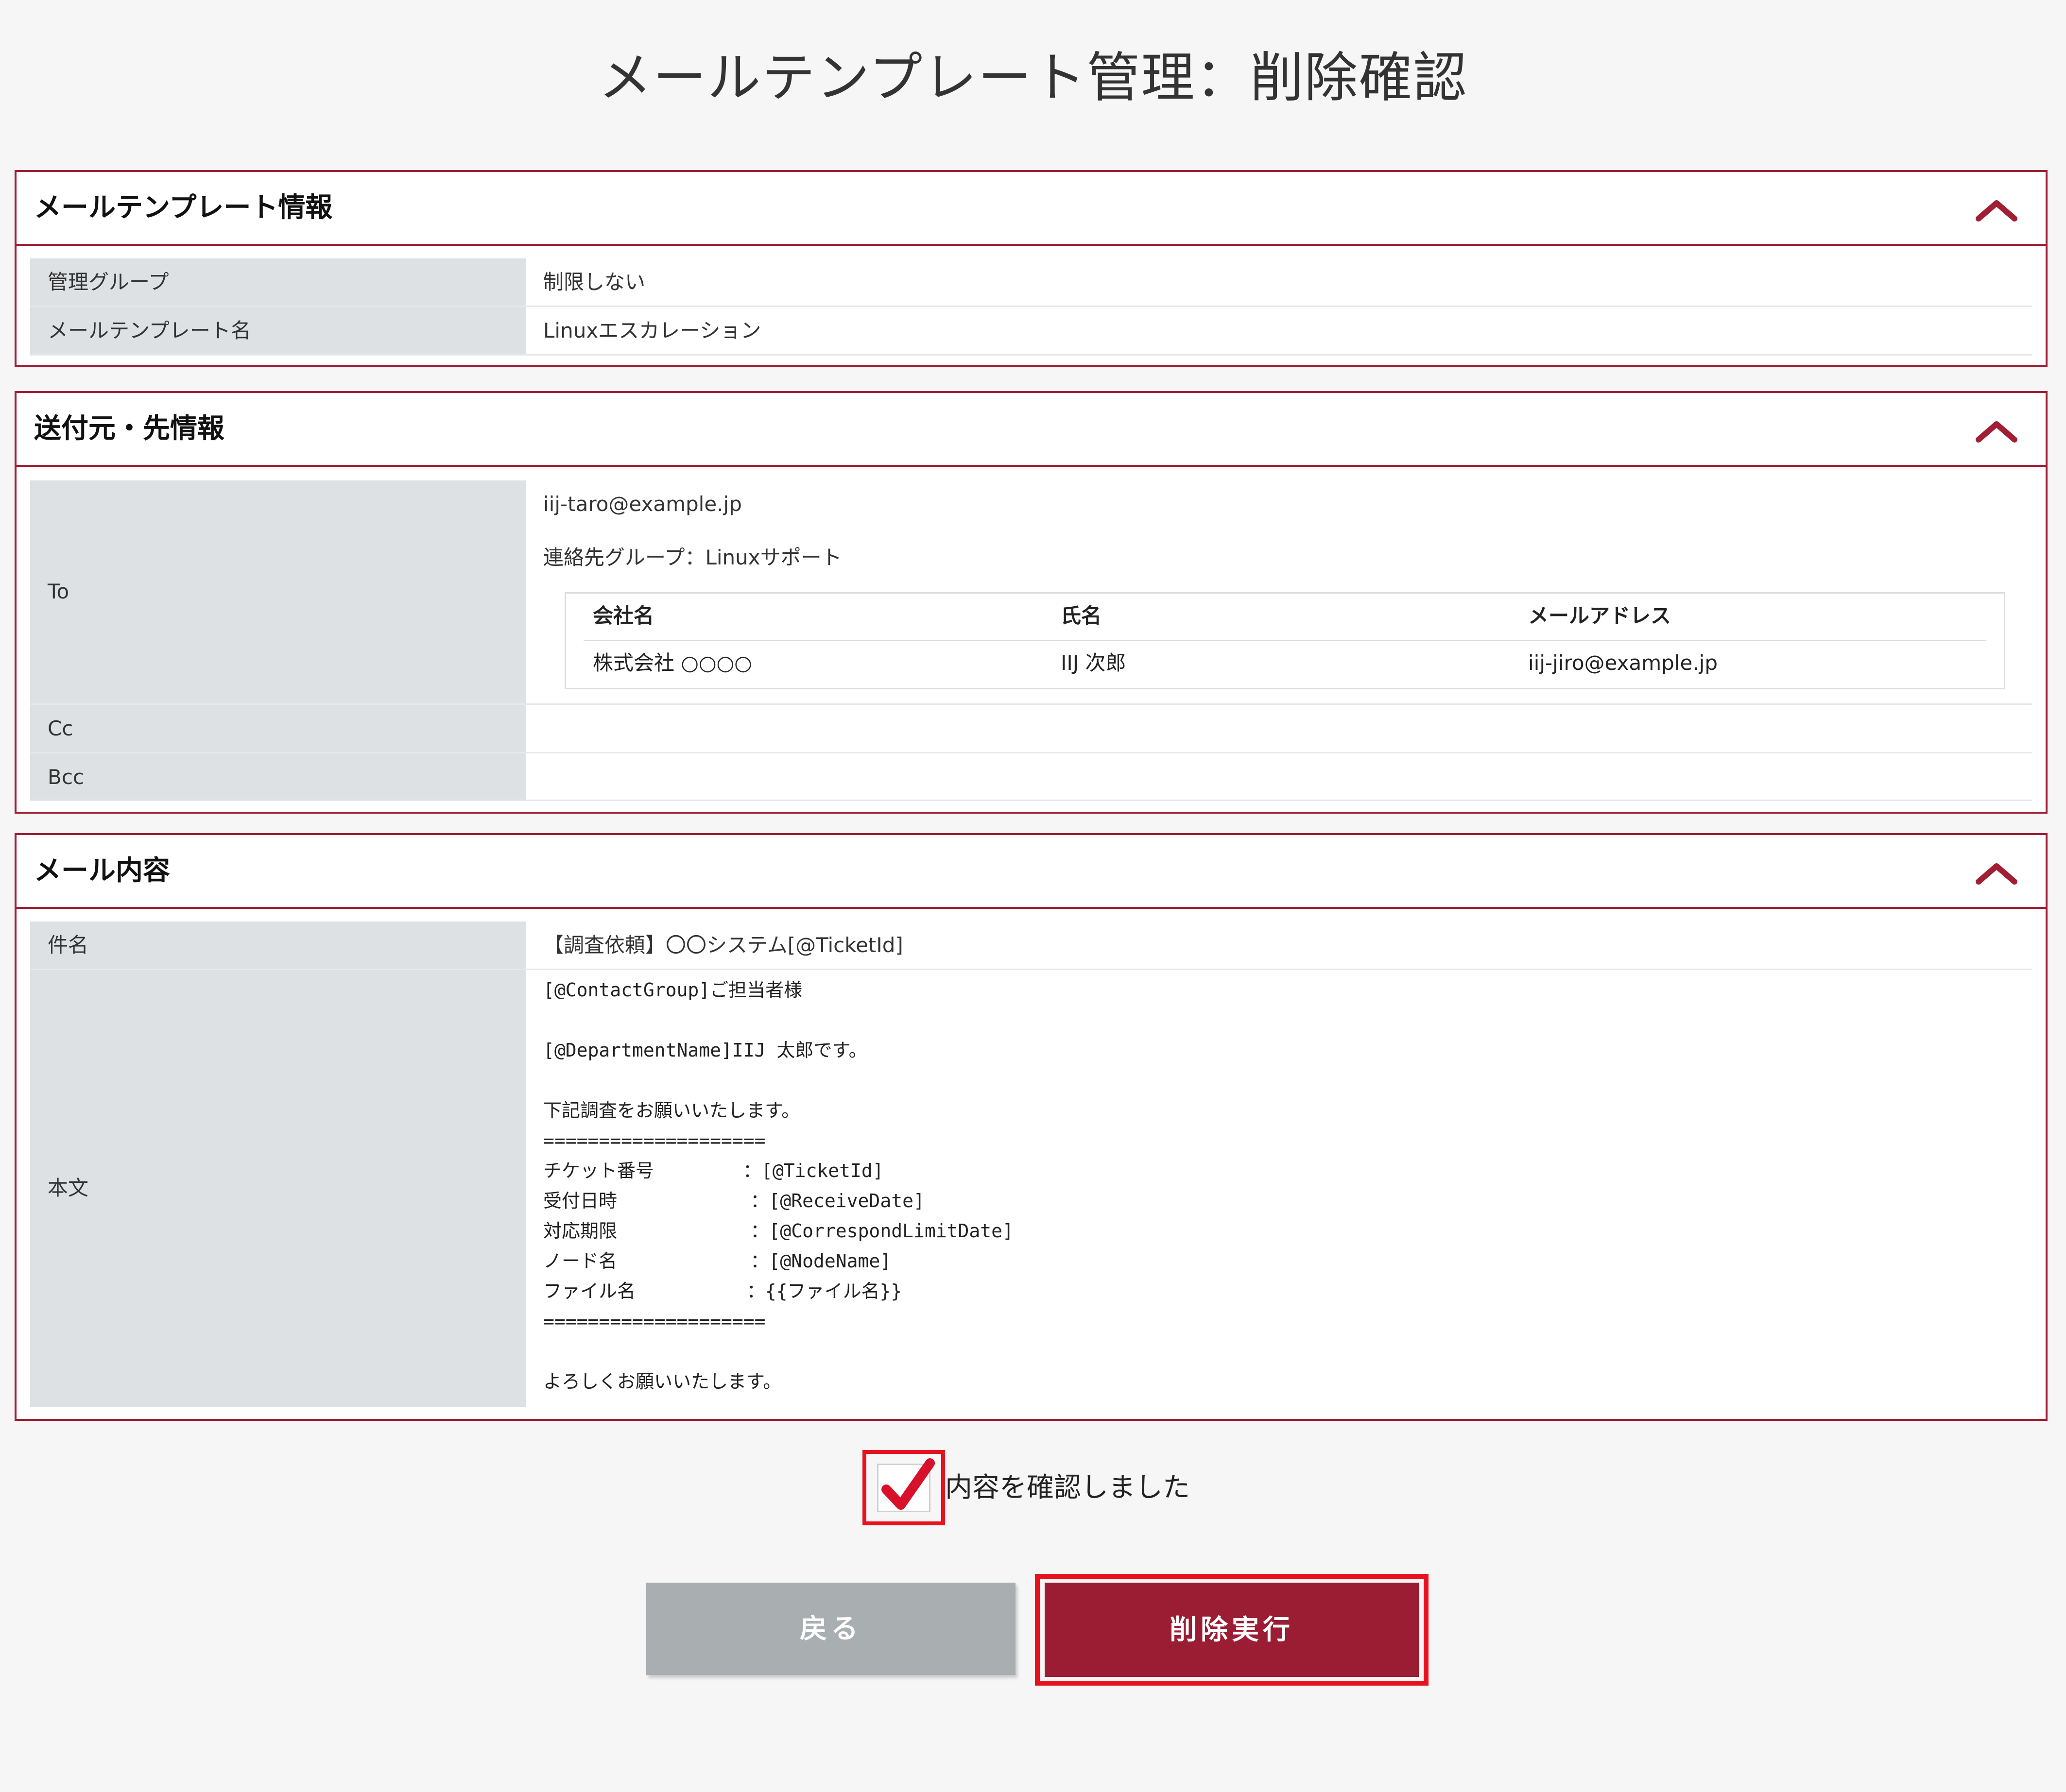  What do you see at coordinates (278, 330) in the screenshot?
I see `row-label: メールテンプレート名` at bounding box center [278, 330].